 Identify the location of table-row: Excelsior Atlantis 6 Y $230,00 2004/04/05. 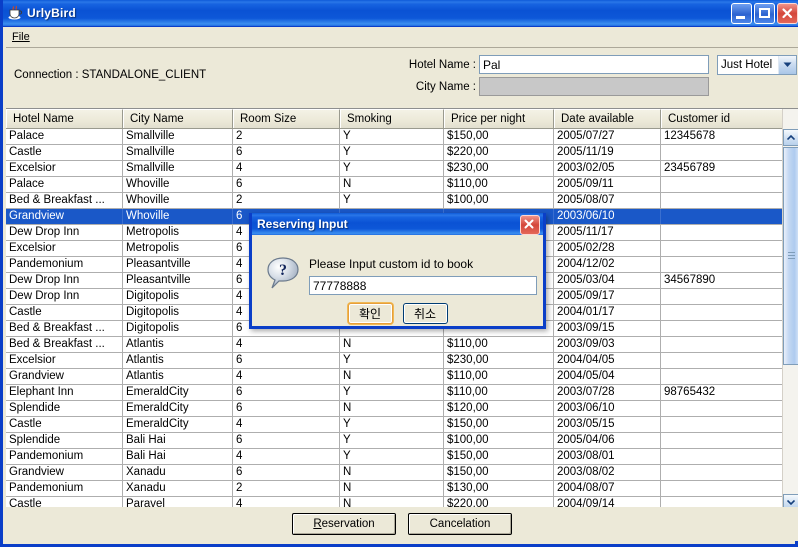
(402, 361).